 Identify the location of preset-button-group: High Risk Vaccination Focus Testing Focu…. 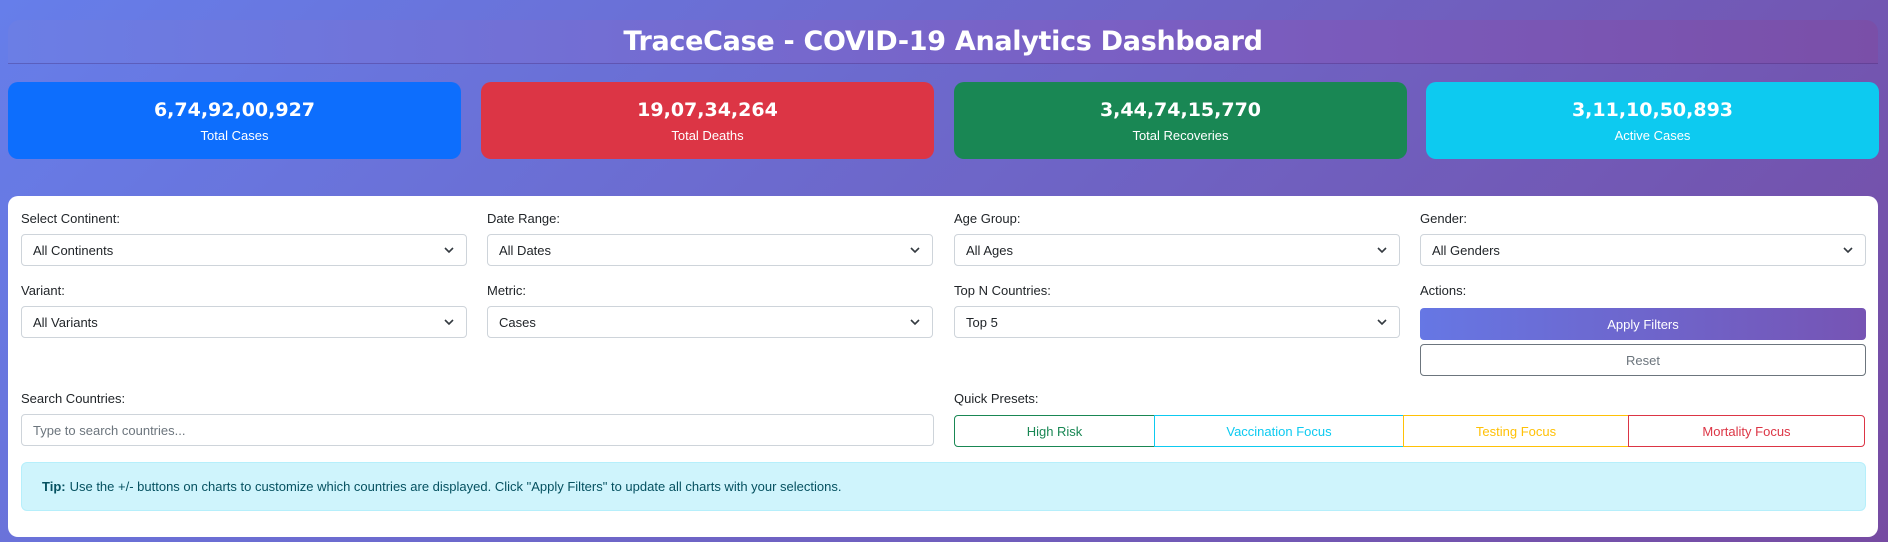
(1410, 431).